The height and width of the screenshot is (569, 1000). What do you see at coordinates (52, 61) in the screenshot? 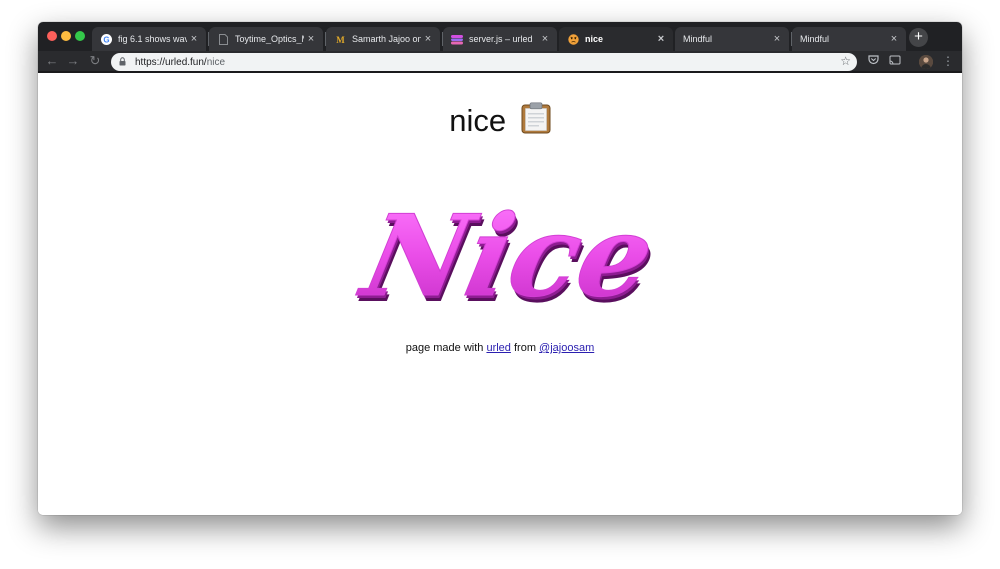
I see `back-button: ←` at bounding box center [52, 61].